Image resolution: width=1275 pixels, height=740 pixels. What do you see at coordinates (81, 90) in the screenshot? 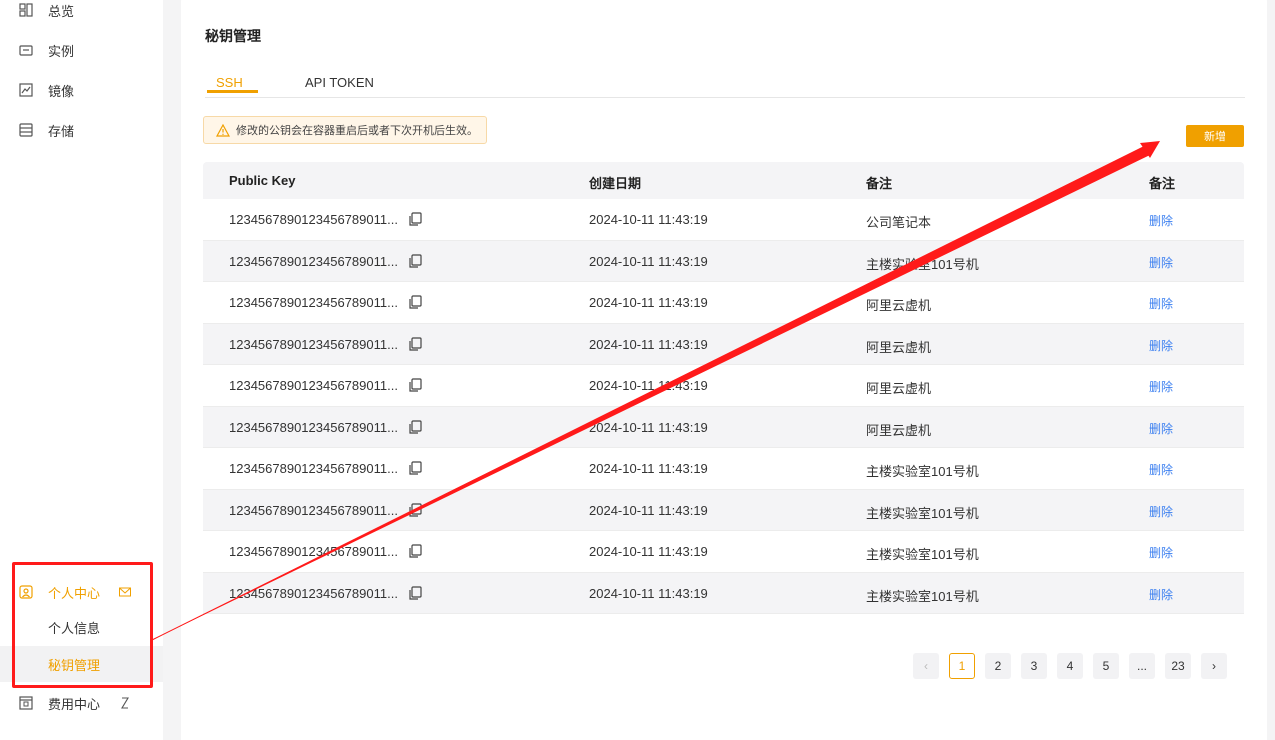
I see `sidebar-item-image: 镜像` at bounding box center [81, 90].